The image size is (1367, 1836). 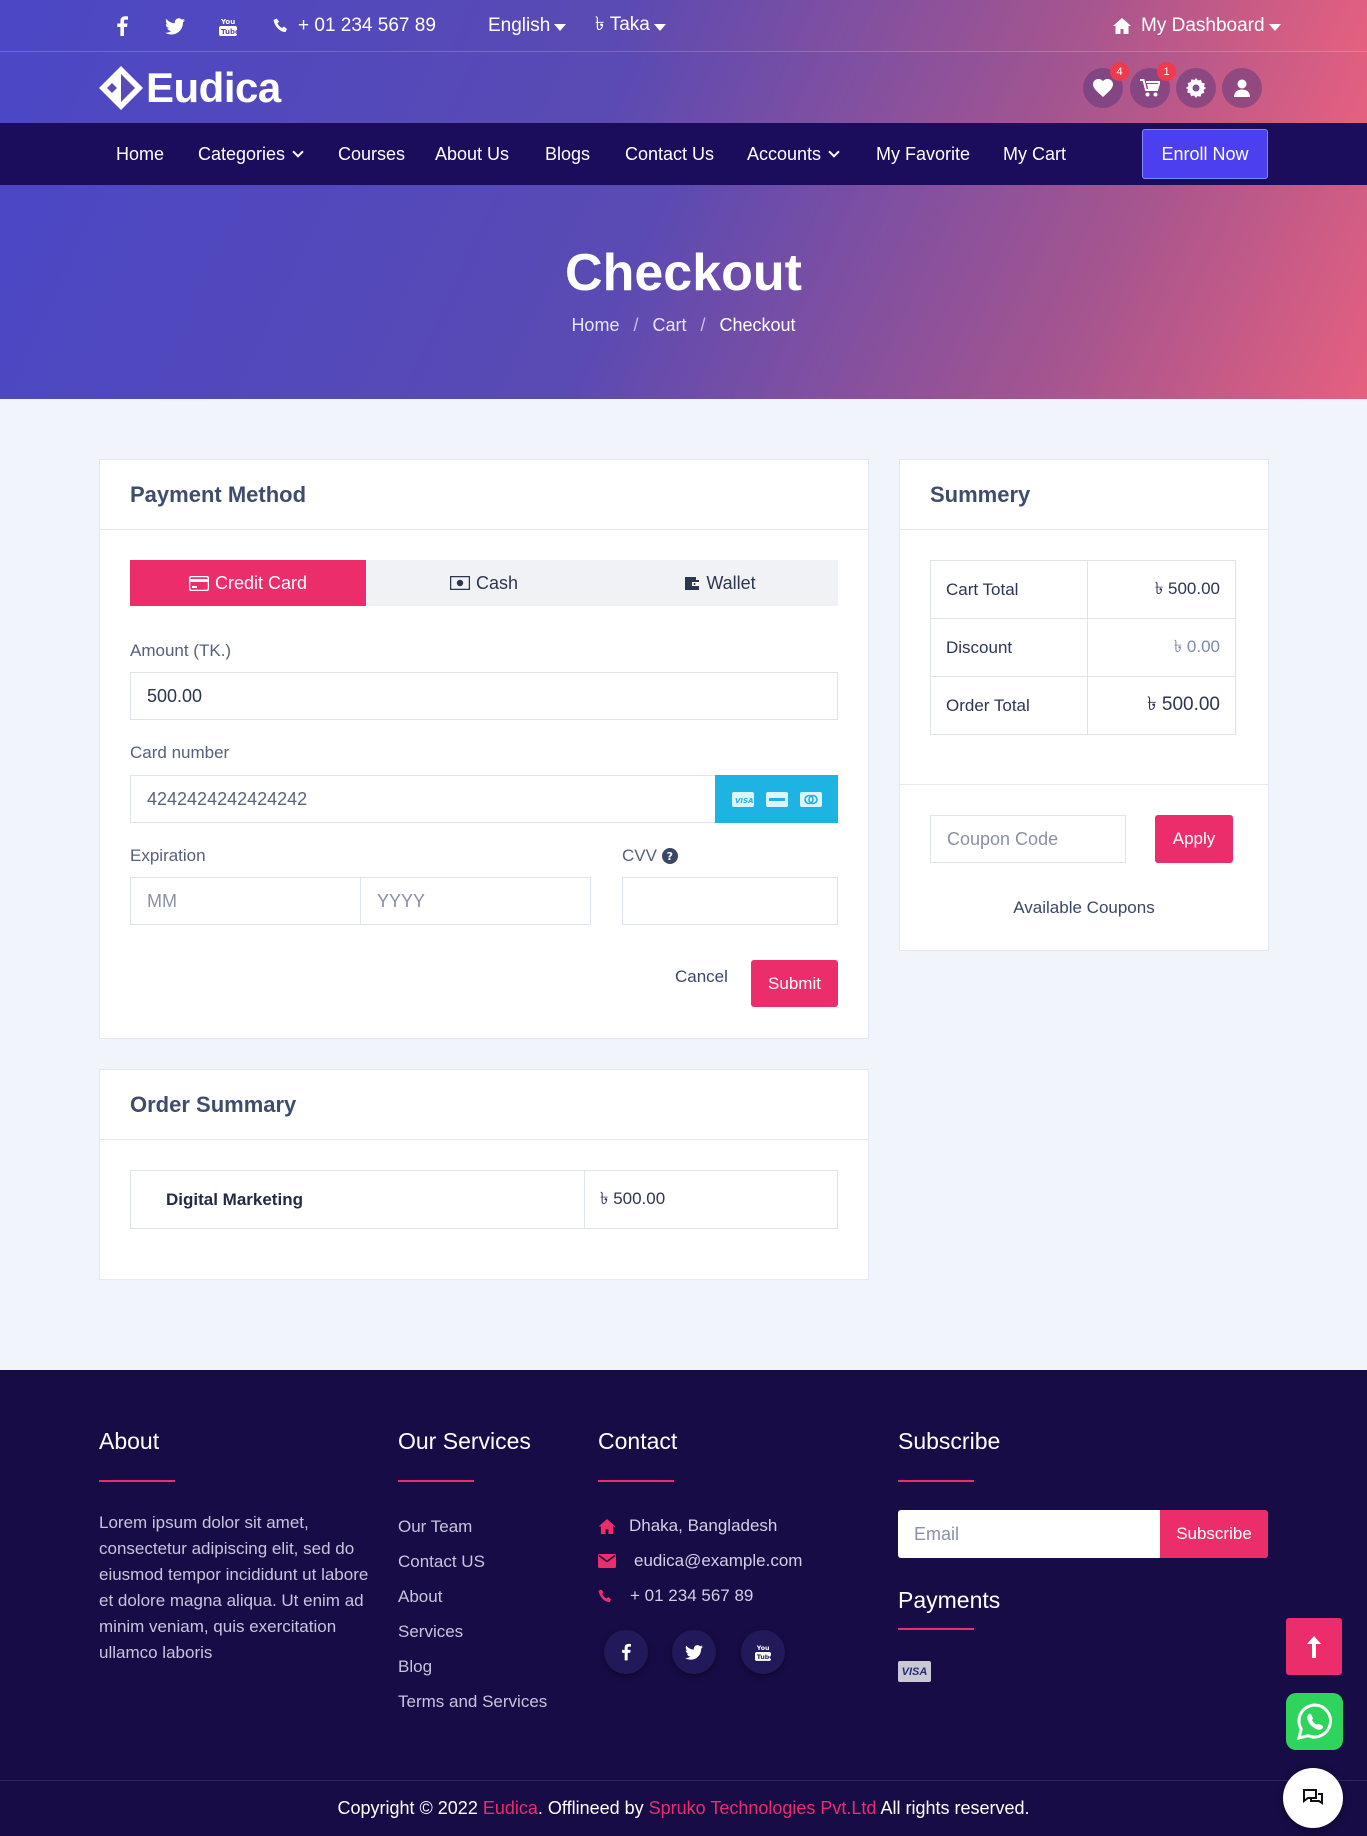 What do you see at coordinates (763, 1652) in the screenshot?
I see `footer-youtube-icon: You Tube` at bounding box center [763, 1652].